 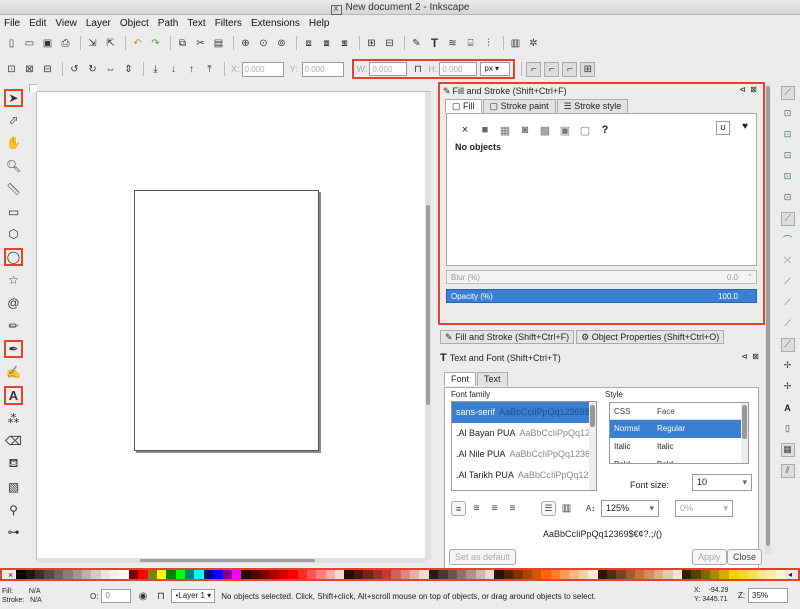 I want to click on apply-button: Apply, so click(x=709, y=557).